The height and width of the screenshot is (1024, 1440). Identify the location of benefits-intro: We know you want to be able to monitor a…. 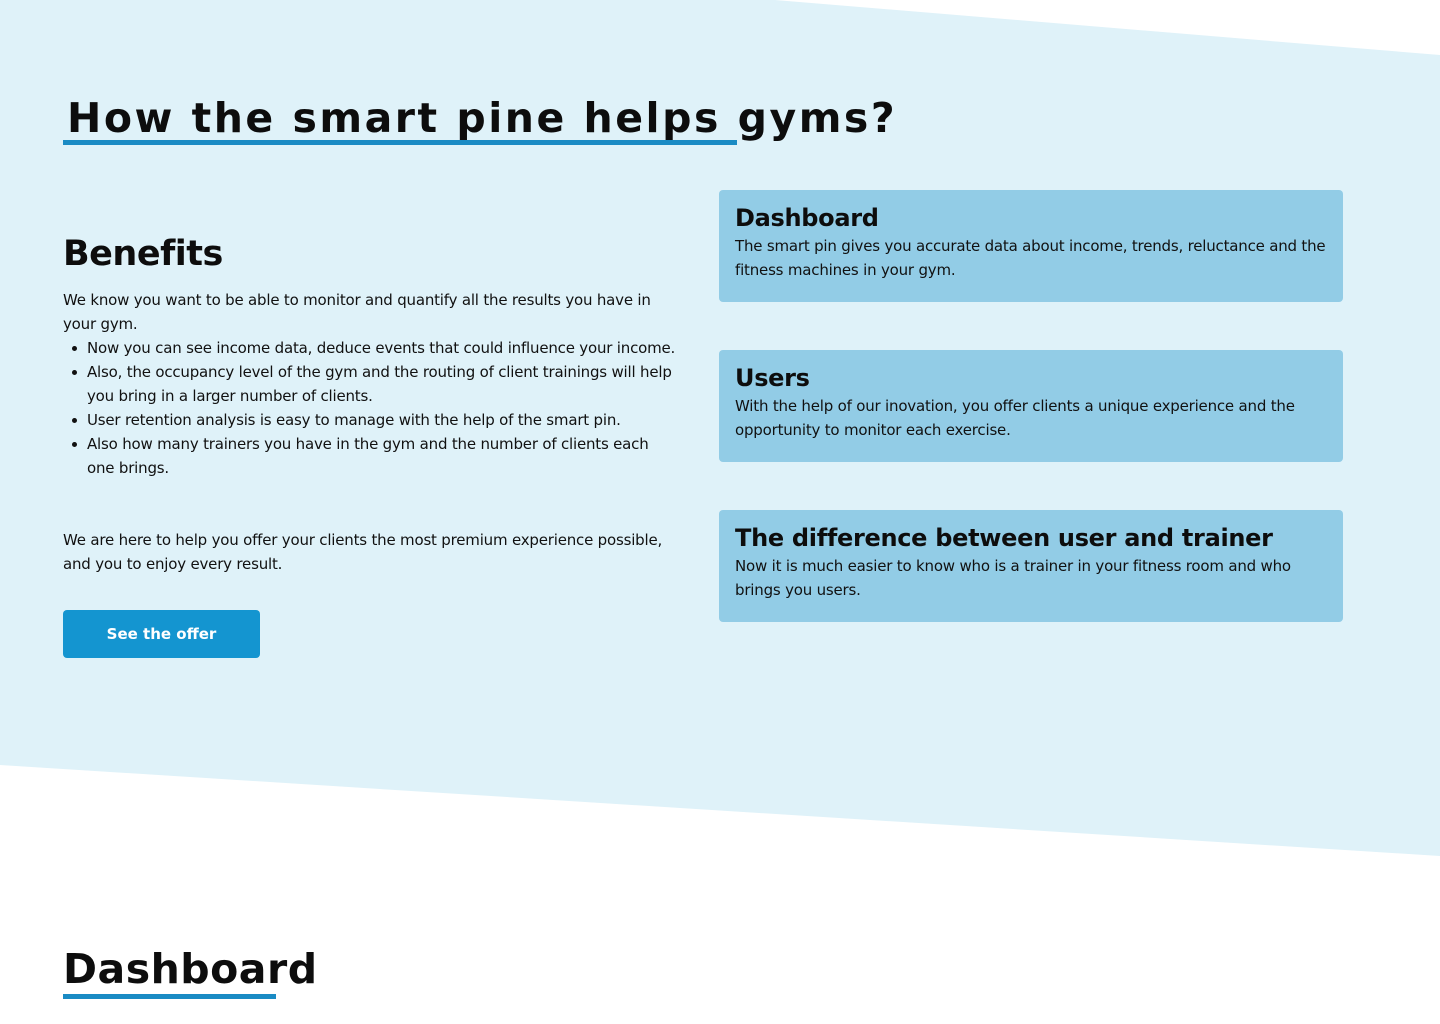
(357, 312).